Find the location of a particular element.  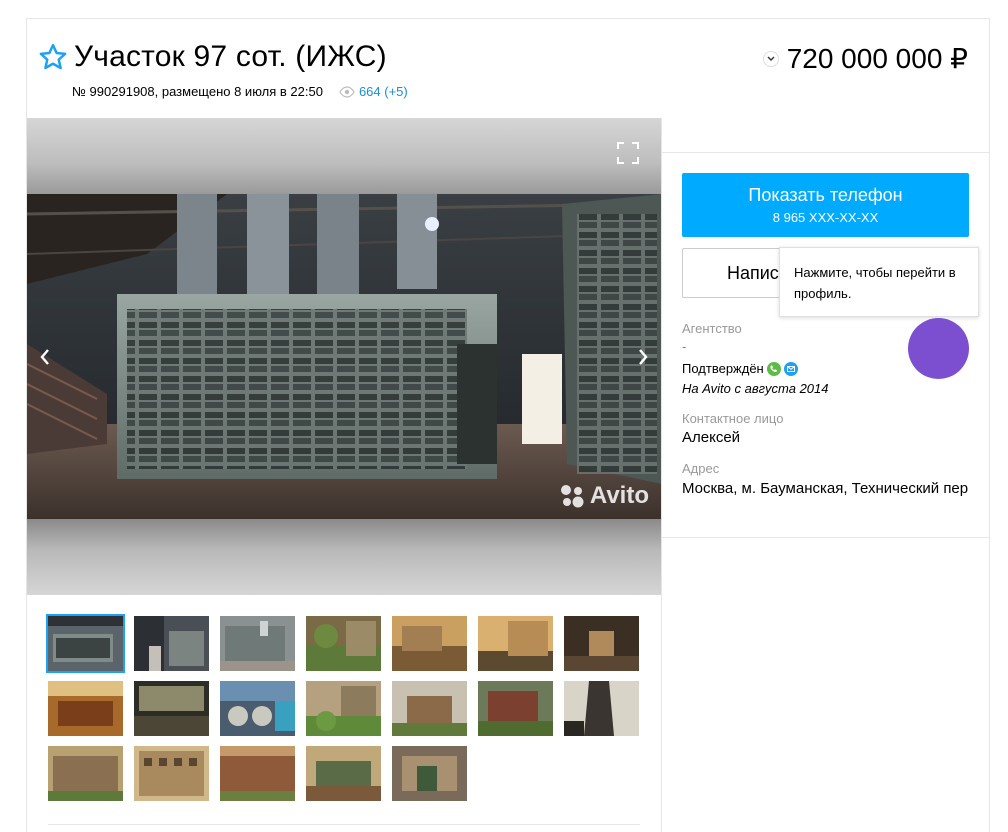

price: 720 000 000 ₽ is located at coordinates (877, 58).